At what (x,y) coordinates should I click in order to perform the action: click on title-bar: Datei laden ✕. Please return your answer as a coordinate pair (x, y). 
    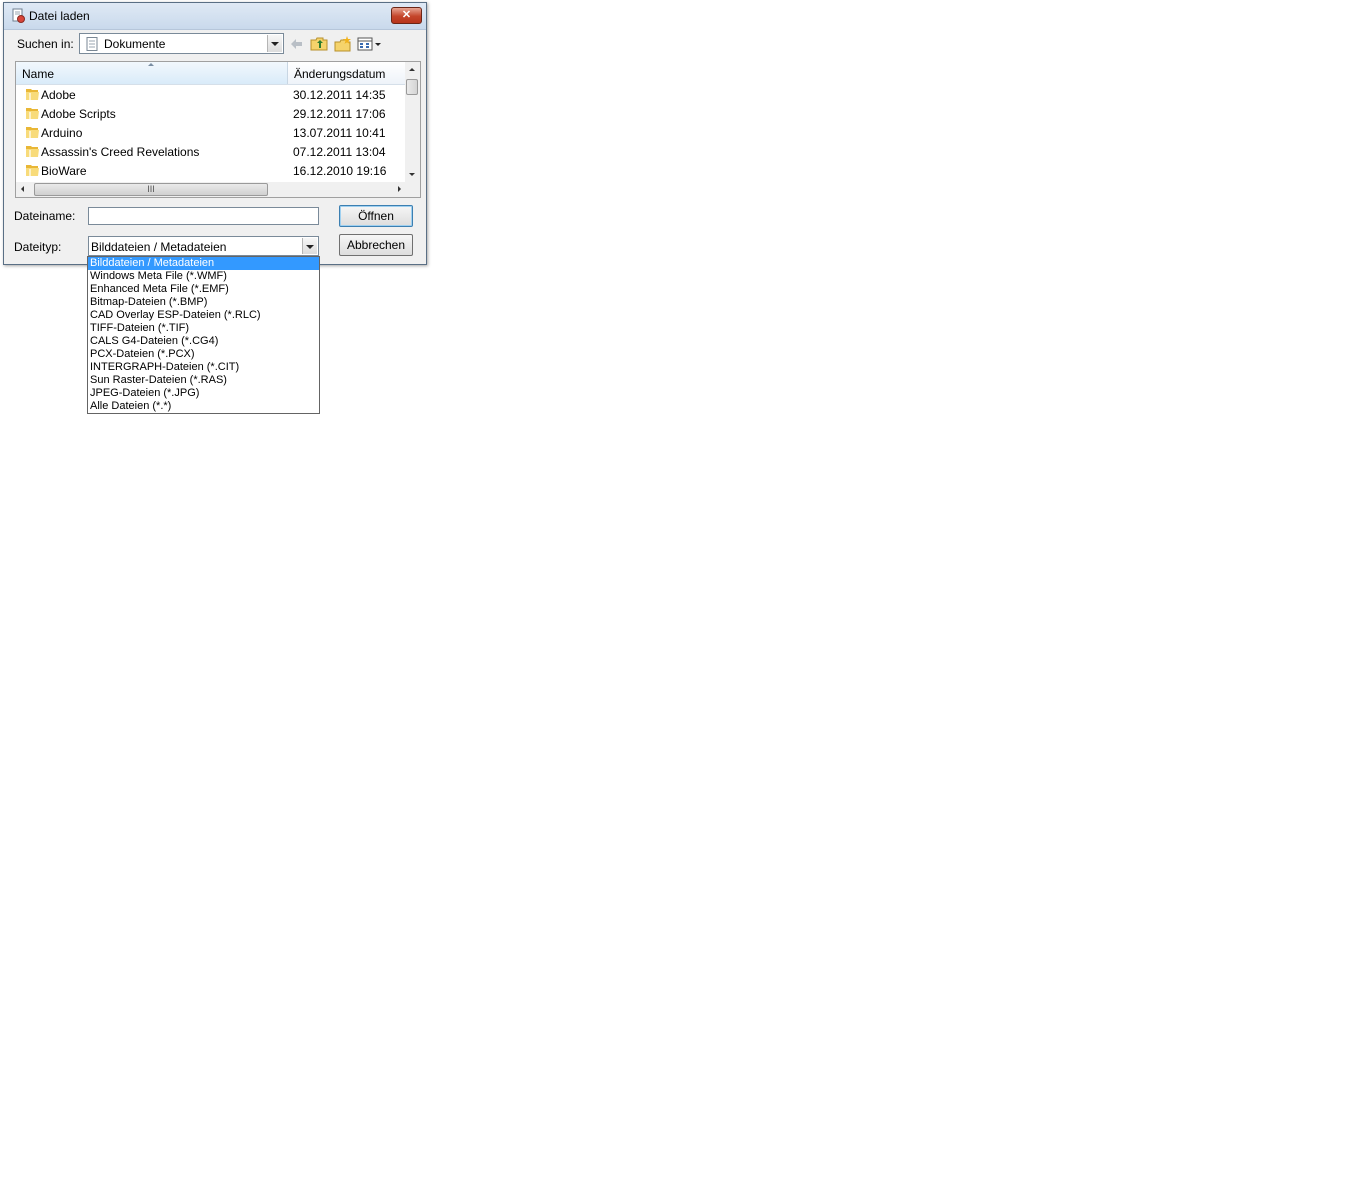
    Looking at the image, I should click on (215, 16).